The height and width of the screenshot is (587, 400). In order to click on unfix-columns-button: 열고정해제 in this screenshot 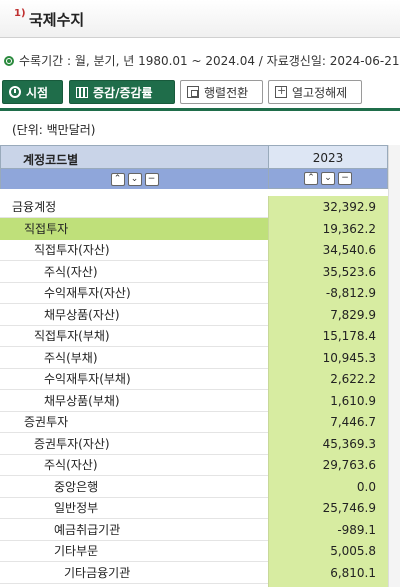, I will do `click(315, 92)`.